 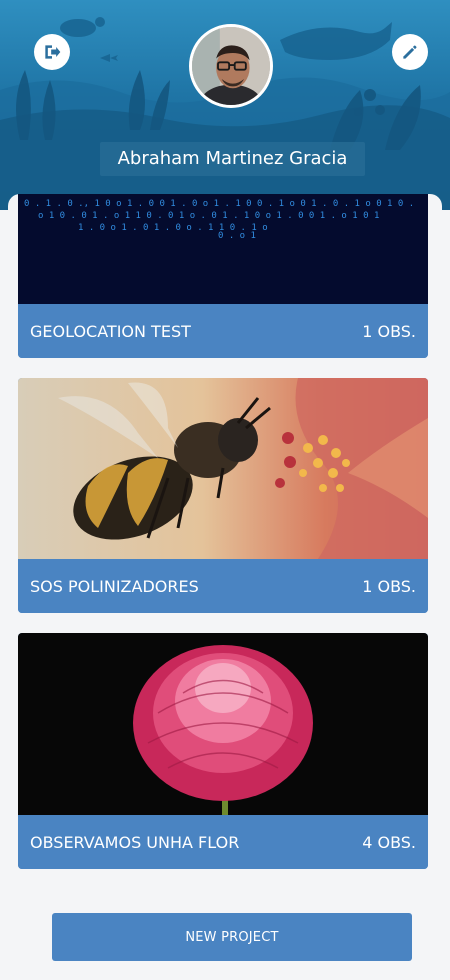 What do you see at coordinates (389, 842) in the screenshot?
I see `observation-count: 4 OBS.` at bounding box center [389, 842].